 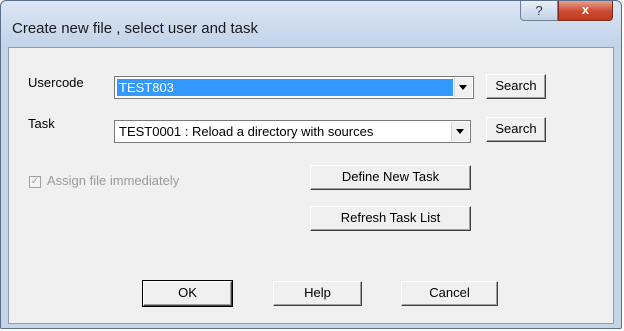 What do you see at coordinates (516, 86) in the screenshot?
I see `usercode-search-button: Search` at bounding box center [516, 86].